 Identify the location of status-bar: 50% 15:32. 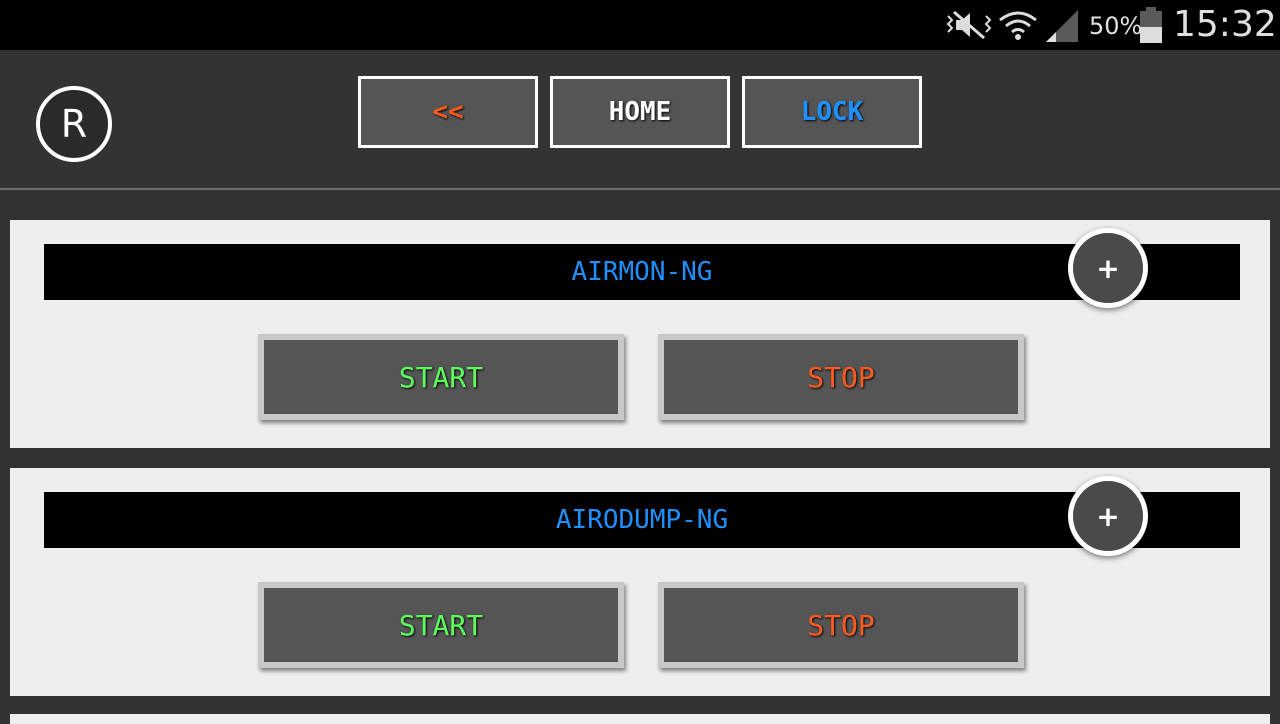
(640, 25).